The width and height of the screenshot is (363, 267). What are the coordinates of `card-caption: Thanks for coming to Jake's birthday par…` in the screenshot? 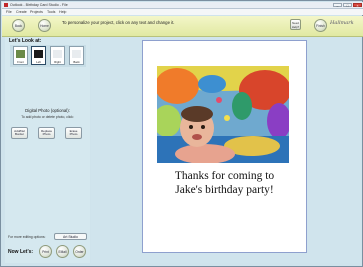 It's located at (224, 183).